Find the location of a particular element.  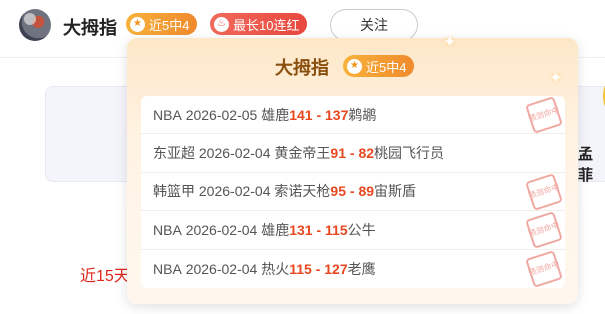

away-team: 公牛 is located at coordinates (361, 229).